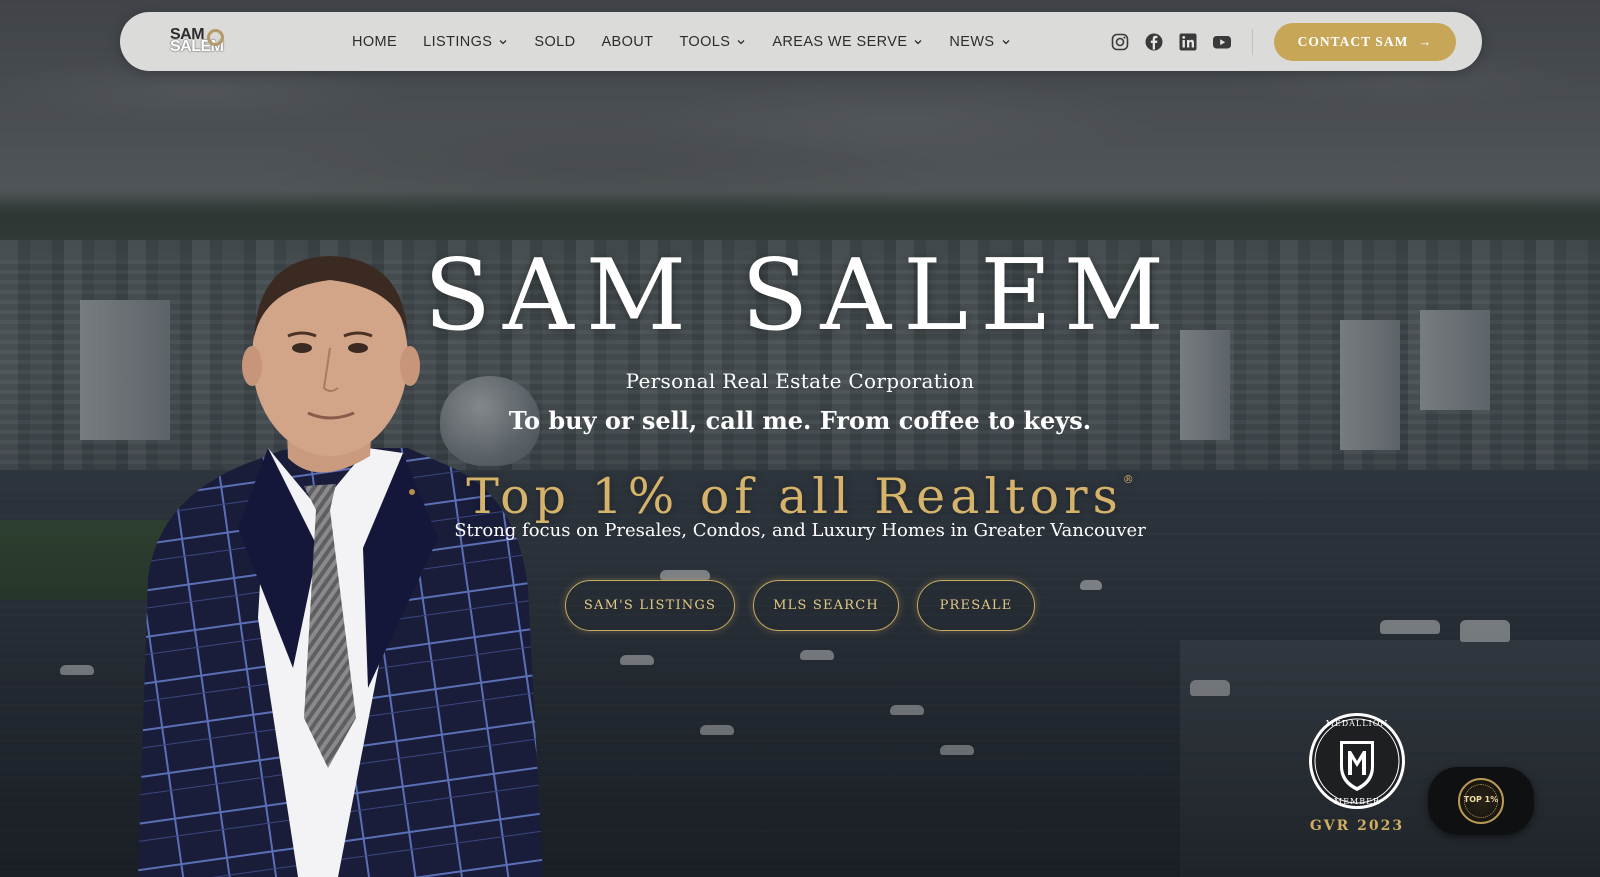  I want to click on mls-search-button: MLS SEARCH, so click(826, 605).